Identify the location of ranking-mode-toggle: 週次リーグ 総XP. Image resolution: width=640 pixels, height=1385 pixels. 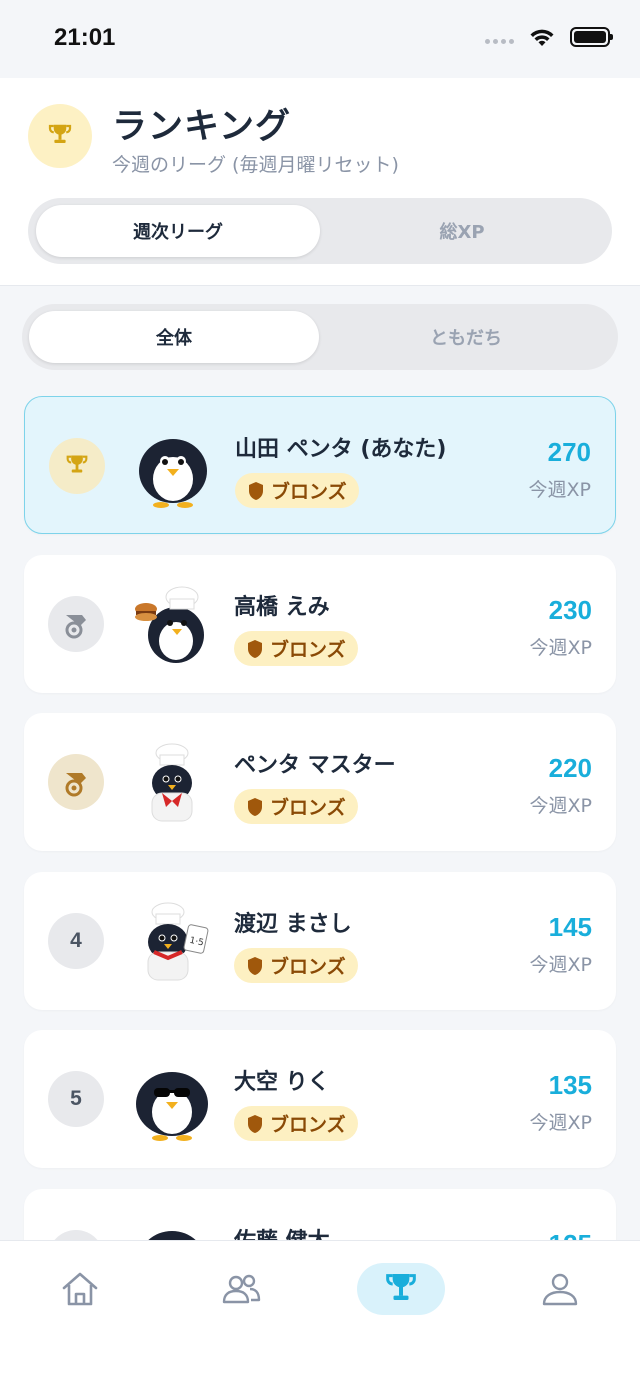
(320, 231).